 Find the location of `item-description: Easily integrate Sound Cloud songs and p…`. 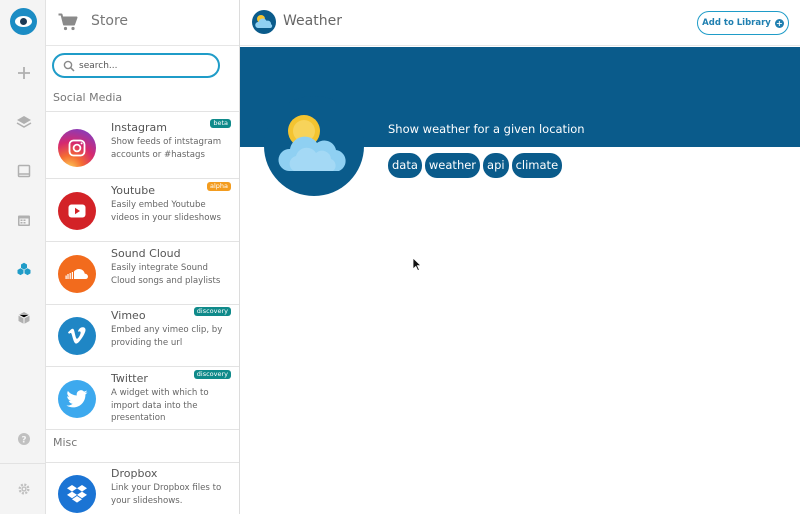

item-description: Easily integrate Sound Cloud songs and p… is located at coordinates (166, 274).